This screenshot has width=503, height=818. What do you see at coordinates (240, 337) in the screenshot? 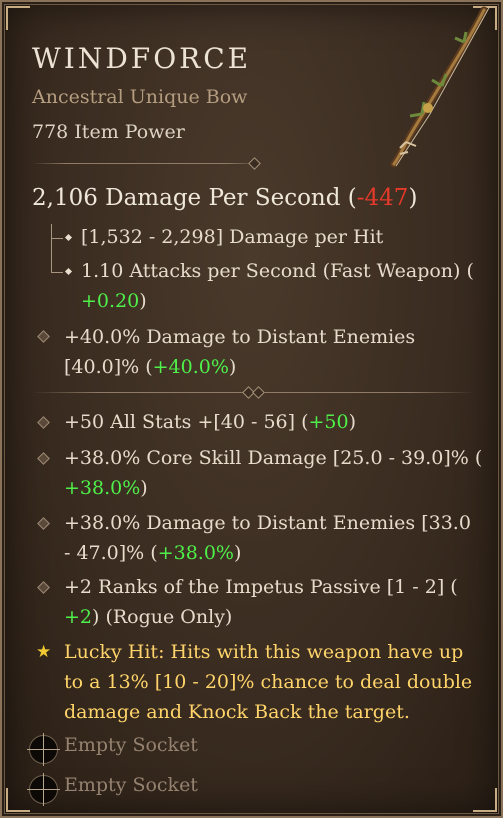
I see `implicit-line1: +40.0% Damage to Distant Enemies` at bounding box center [240, 337].